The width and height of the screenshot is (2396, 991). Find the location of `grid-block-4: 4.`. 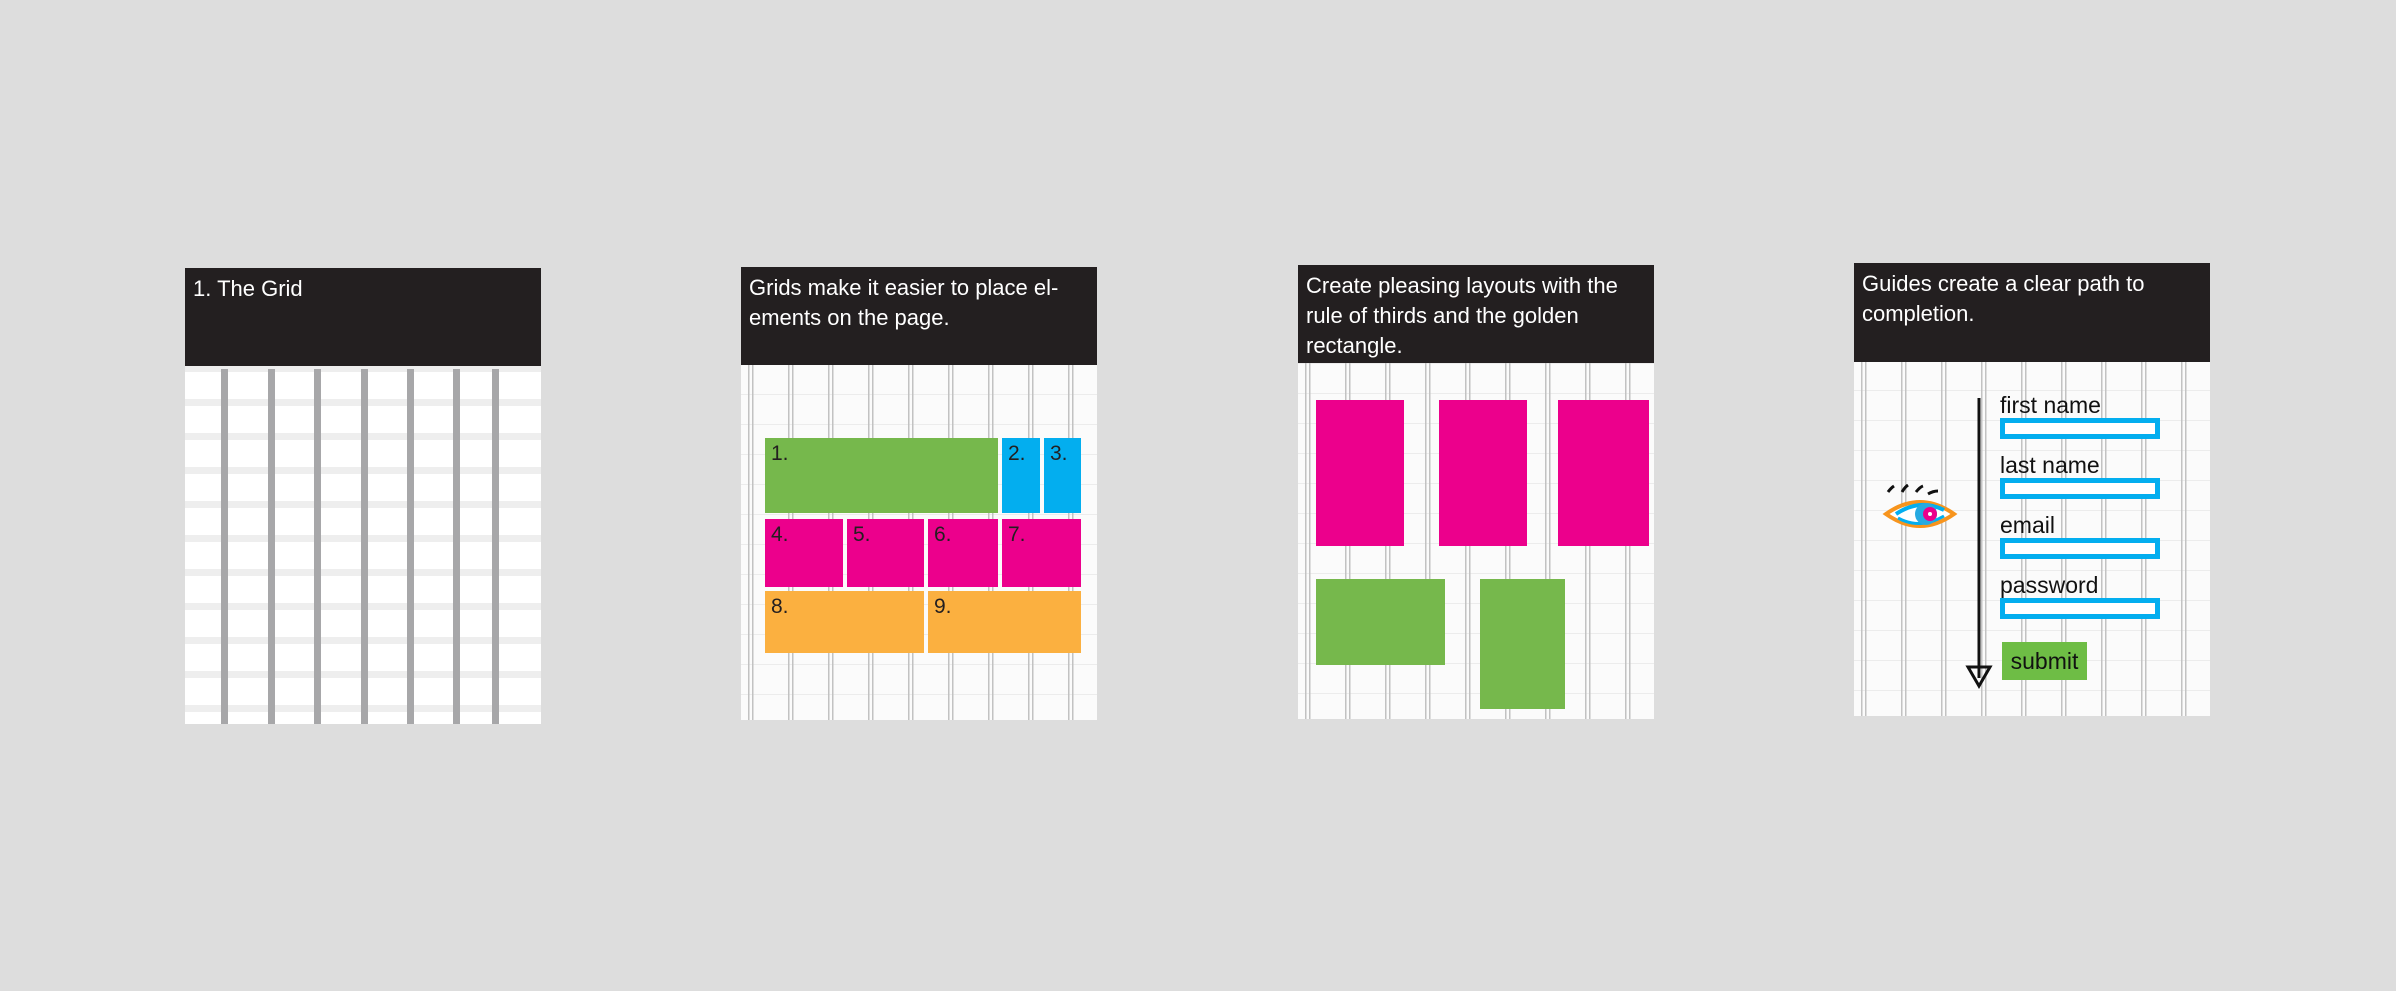

grid-block-4: 4. is located at coordinates (804, 553).